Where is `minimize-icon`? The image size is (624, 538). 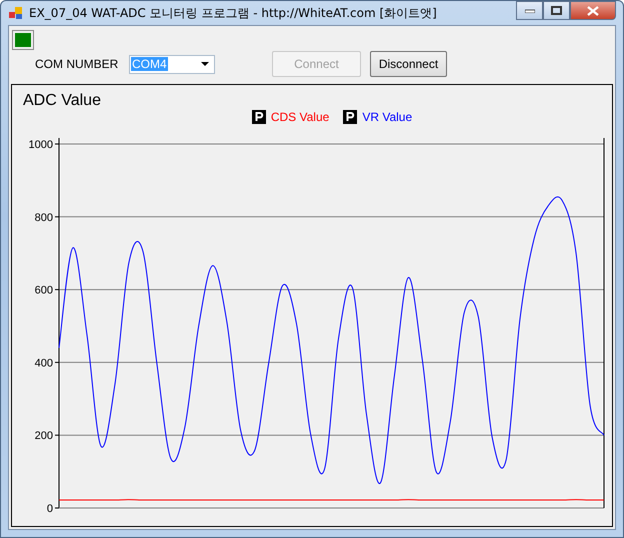
minimize-icon is located at coordinates (529, 10).